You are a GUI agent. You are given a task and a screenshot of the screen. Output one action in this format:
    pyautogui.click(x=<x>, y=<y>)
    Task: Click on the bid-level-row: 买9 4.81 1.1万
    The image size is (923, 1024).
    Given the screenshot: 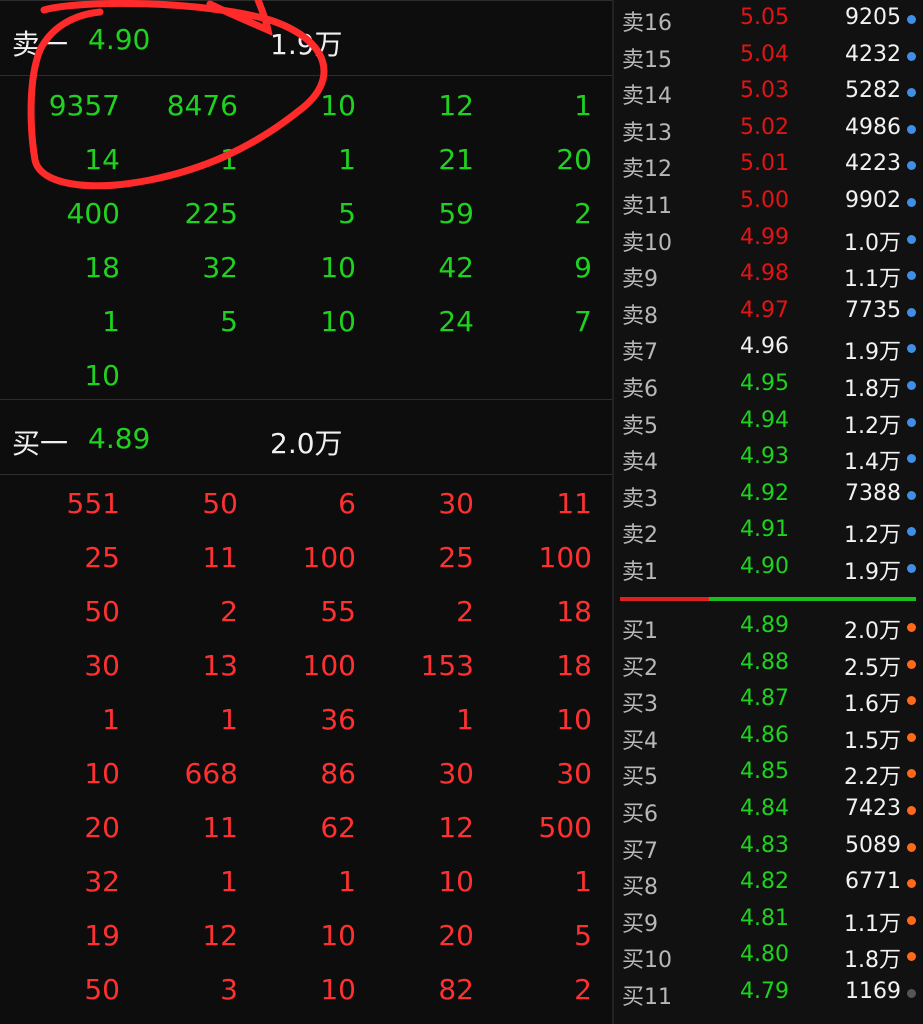 What is the action you would take?
    pyautogui.click(x=768, y=919)
    